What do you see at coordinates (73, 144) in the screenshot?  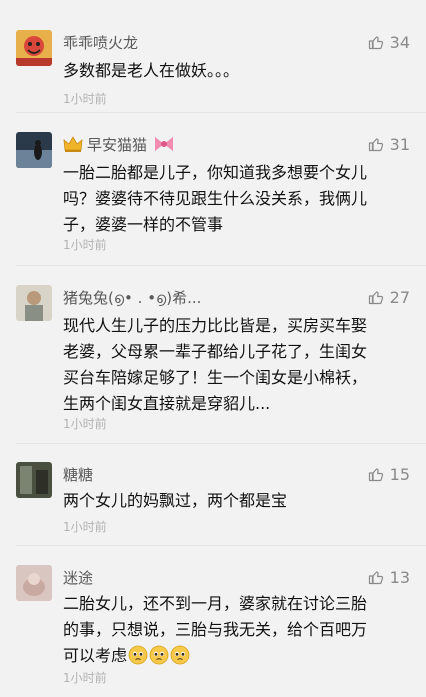 I see `crown-icon` at bounding box center [73, 144].